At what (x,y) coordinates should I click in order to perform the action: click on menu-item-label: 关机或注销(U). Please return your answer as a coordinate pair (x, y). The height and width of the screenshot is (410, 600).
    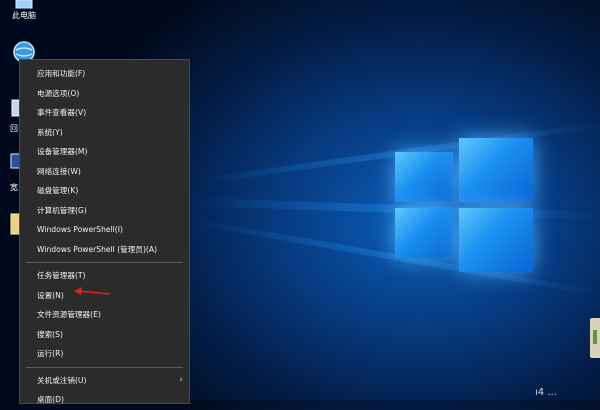
    Looking at the image, I should click on (62, 380).